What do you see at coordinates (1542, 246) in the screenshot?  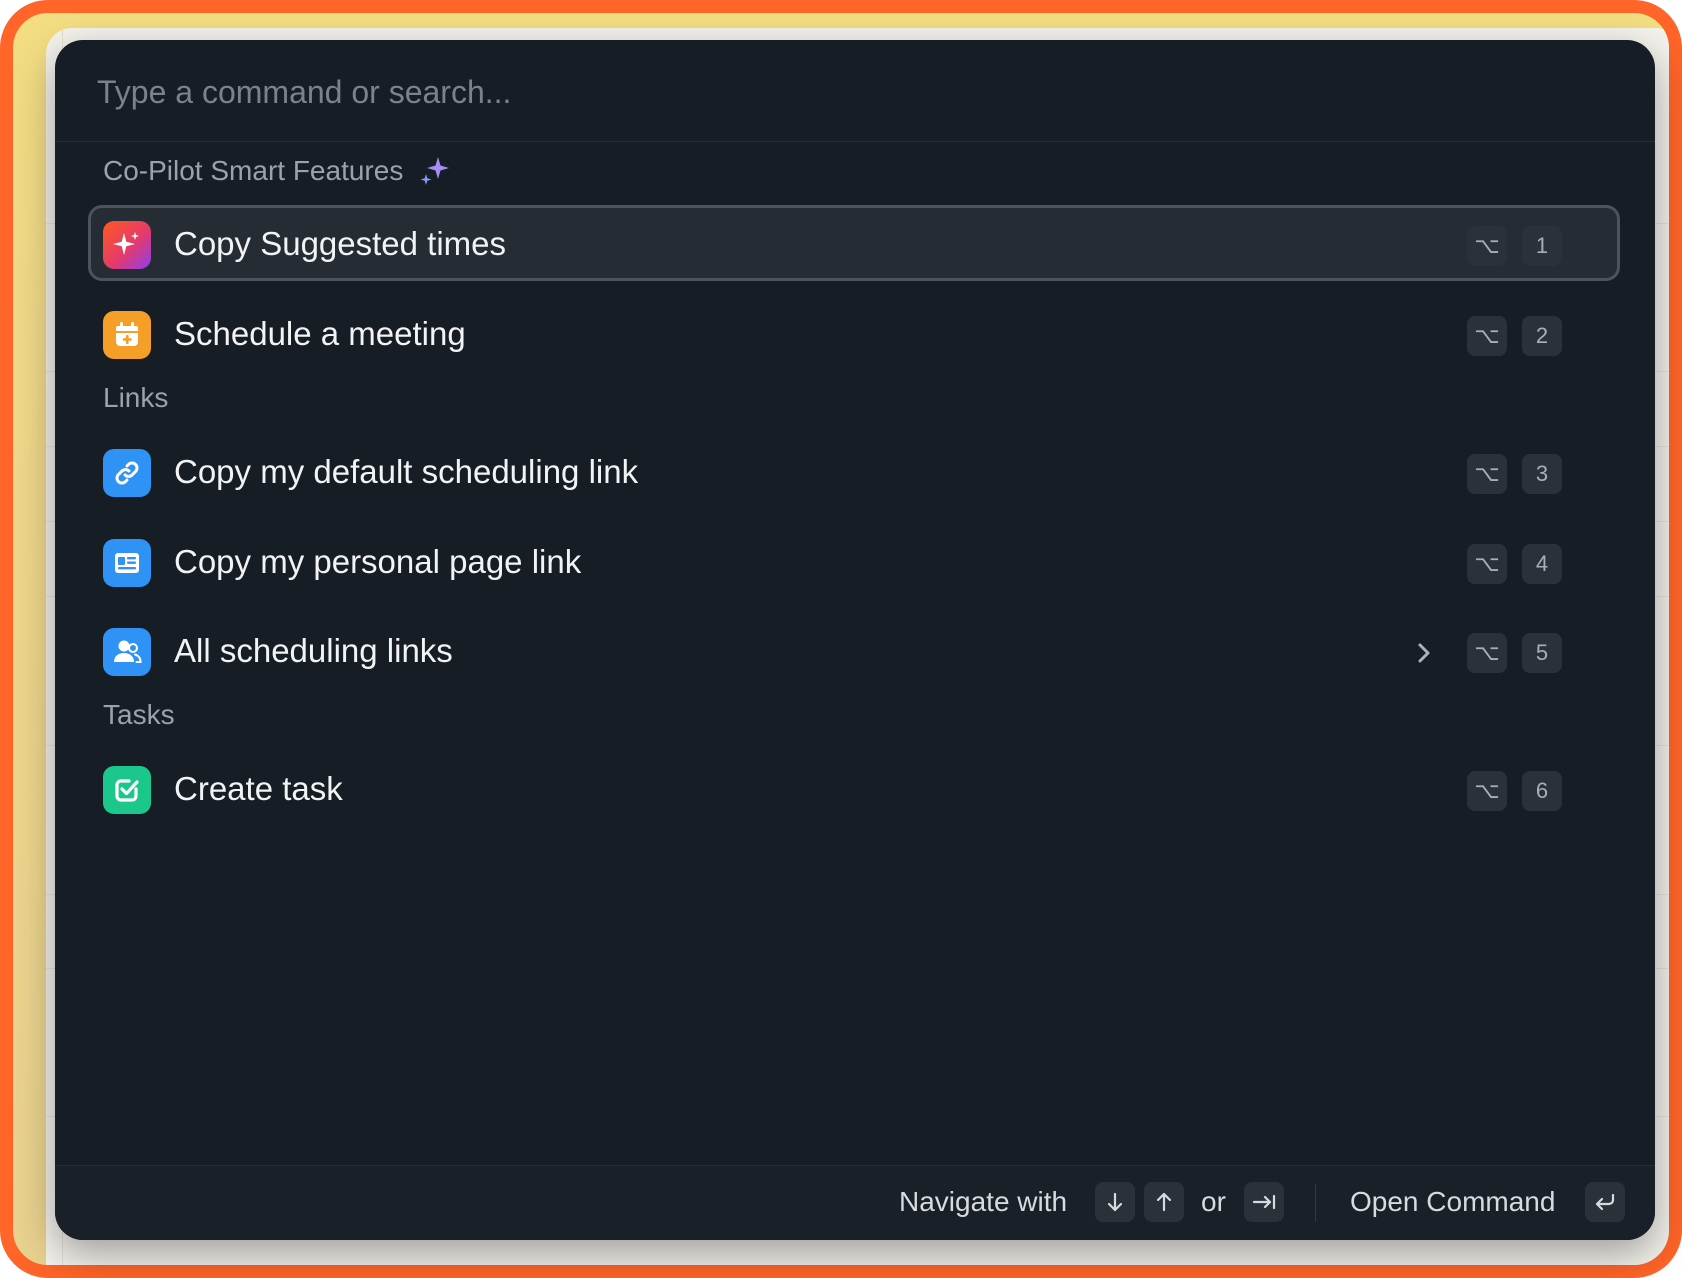 I see `shortcut-number-badge: 1` at bounding box center [1542, 246].